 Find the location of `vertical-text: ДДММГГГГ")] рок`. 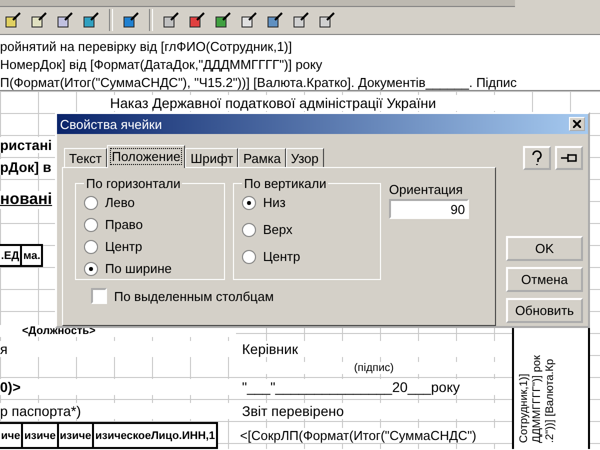

vertical-text: ДДММГГГГ")] рок is located at coordinates (537, 399).